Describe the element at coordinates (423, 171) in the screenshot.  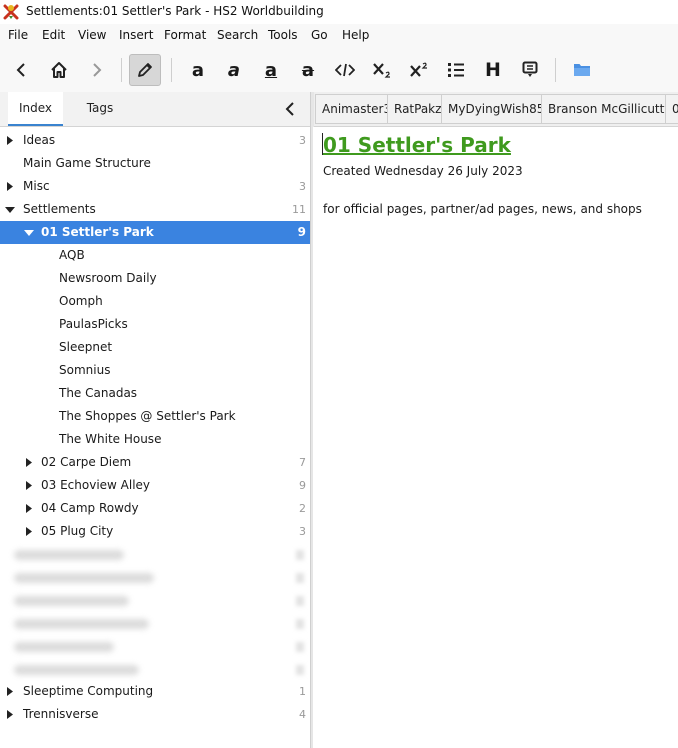
I see `created-date: Created Wednesday 26 July 2023` at that location.